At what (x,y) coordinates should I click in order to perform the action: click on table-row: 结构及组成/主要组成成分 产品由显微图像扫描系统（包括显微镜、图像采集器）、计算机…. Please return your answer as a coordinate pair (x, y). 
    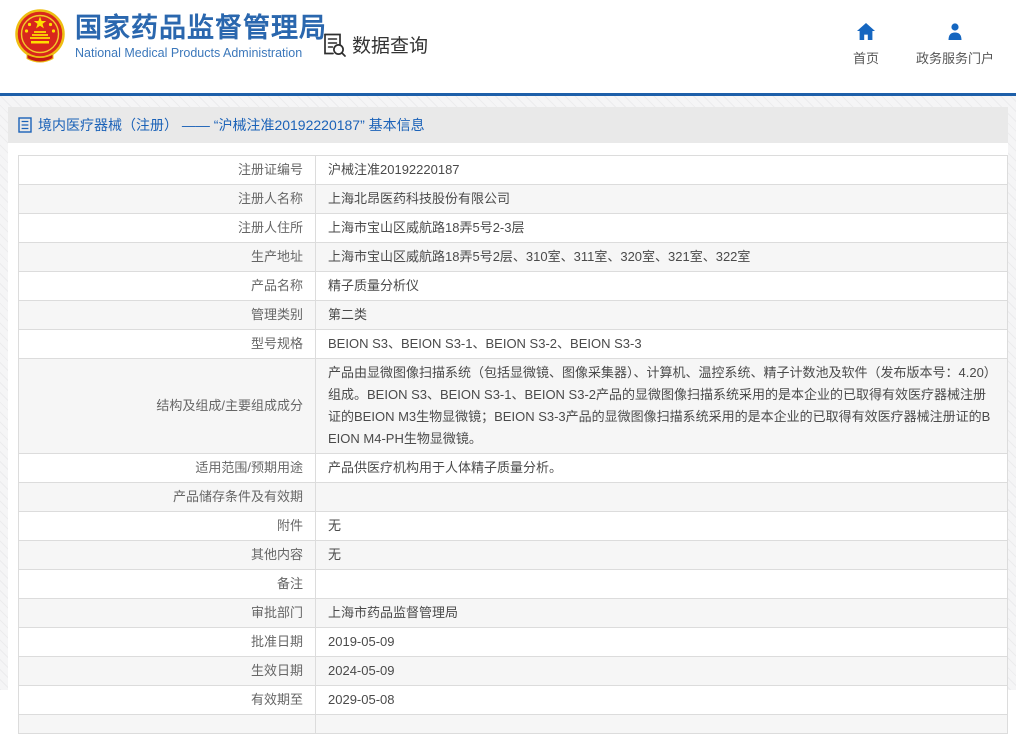
    Looking at the image, I should click on (513, 406).